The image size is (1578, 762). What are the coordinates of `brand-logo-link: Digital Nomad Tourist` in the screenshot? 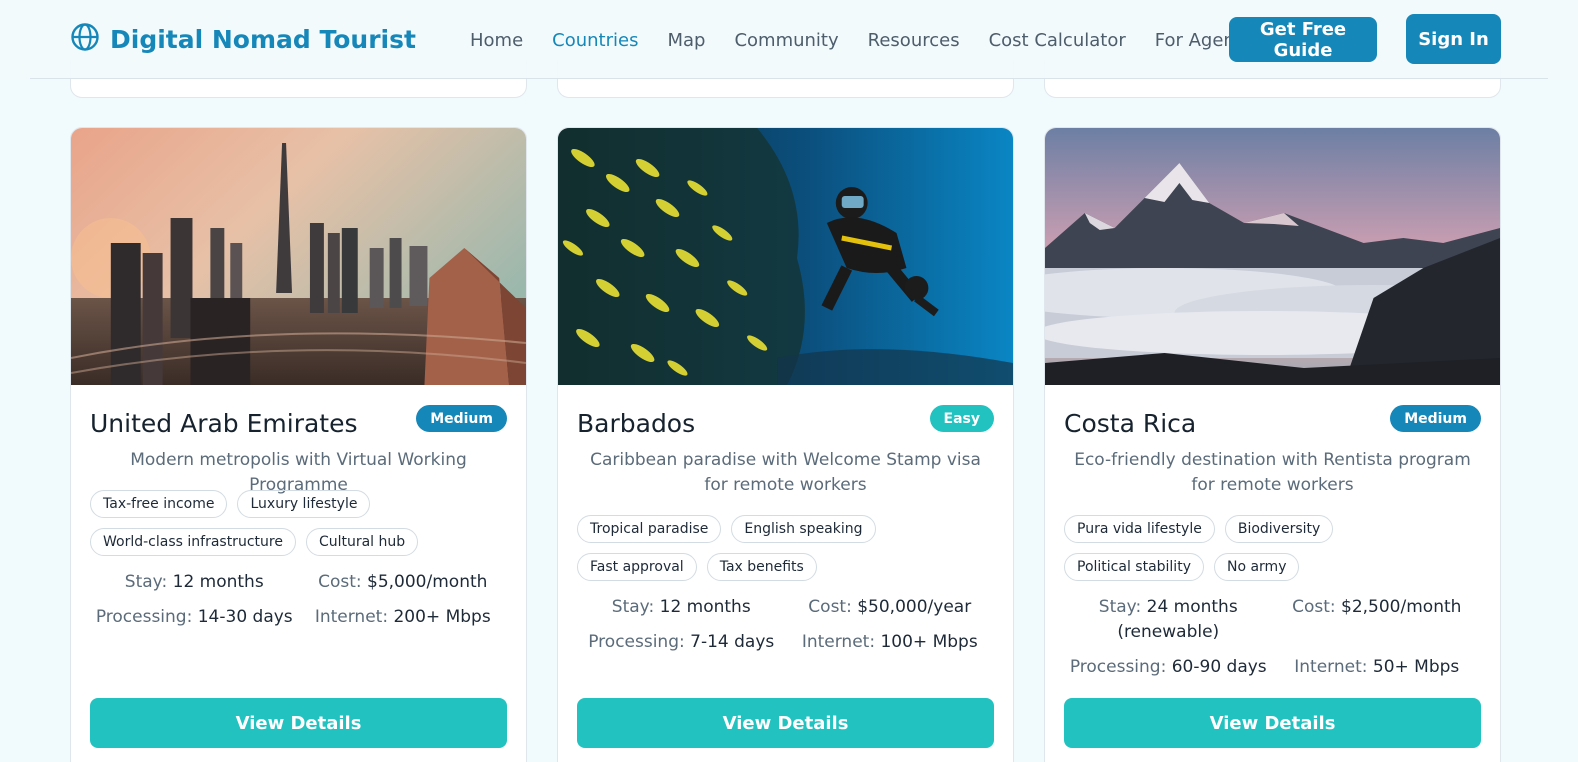 It's located at (243, 39).